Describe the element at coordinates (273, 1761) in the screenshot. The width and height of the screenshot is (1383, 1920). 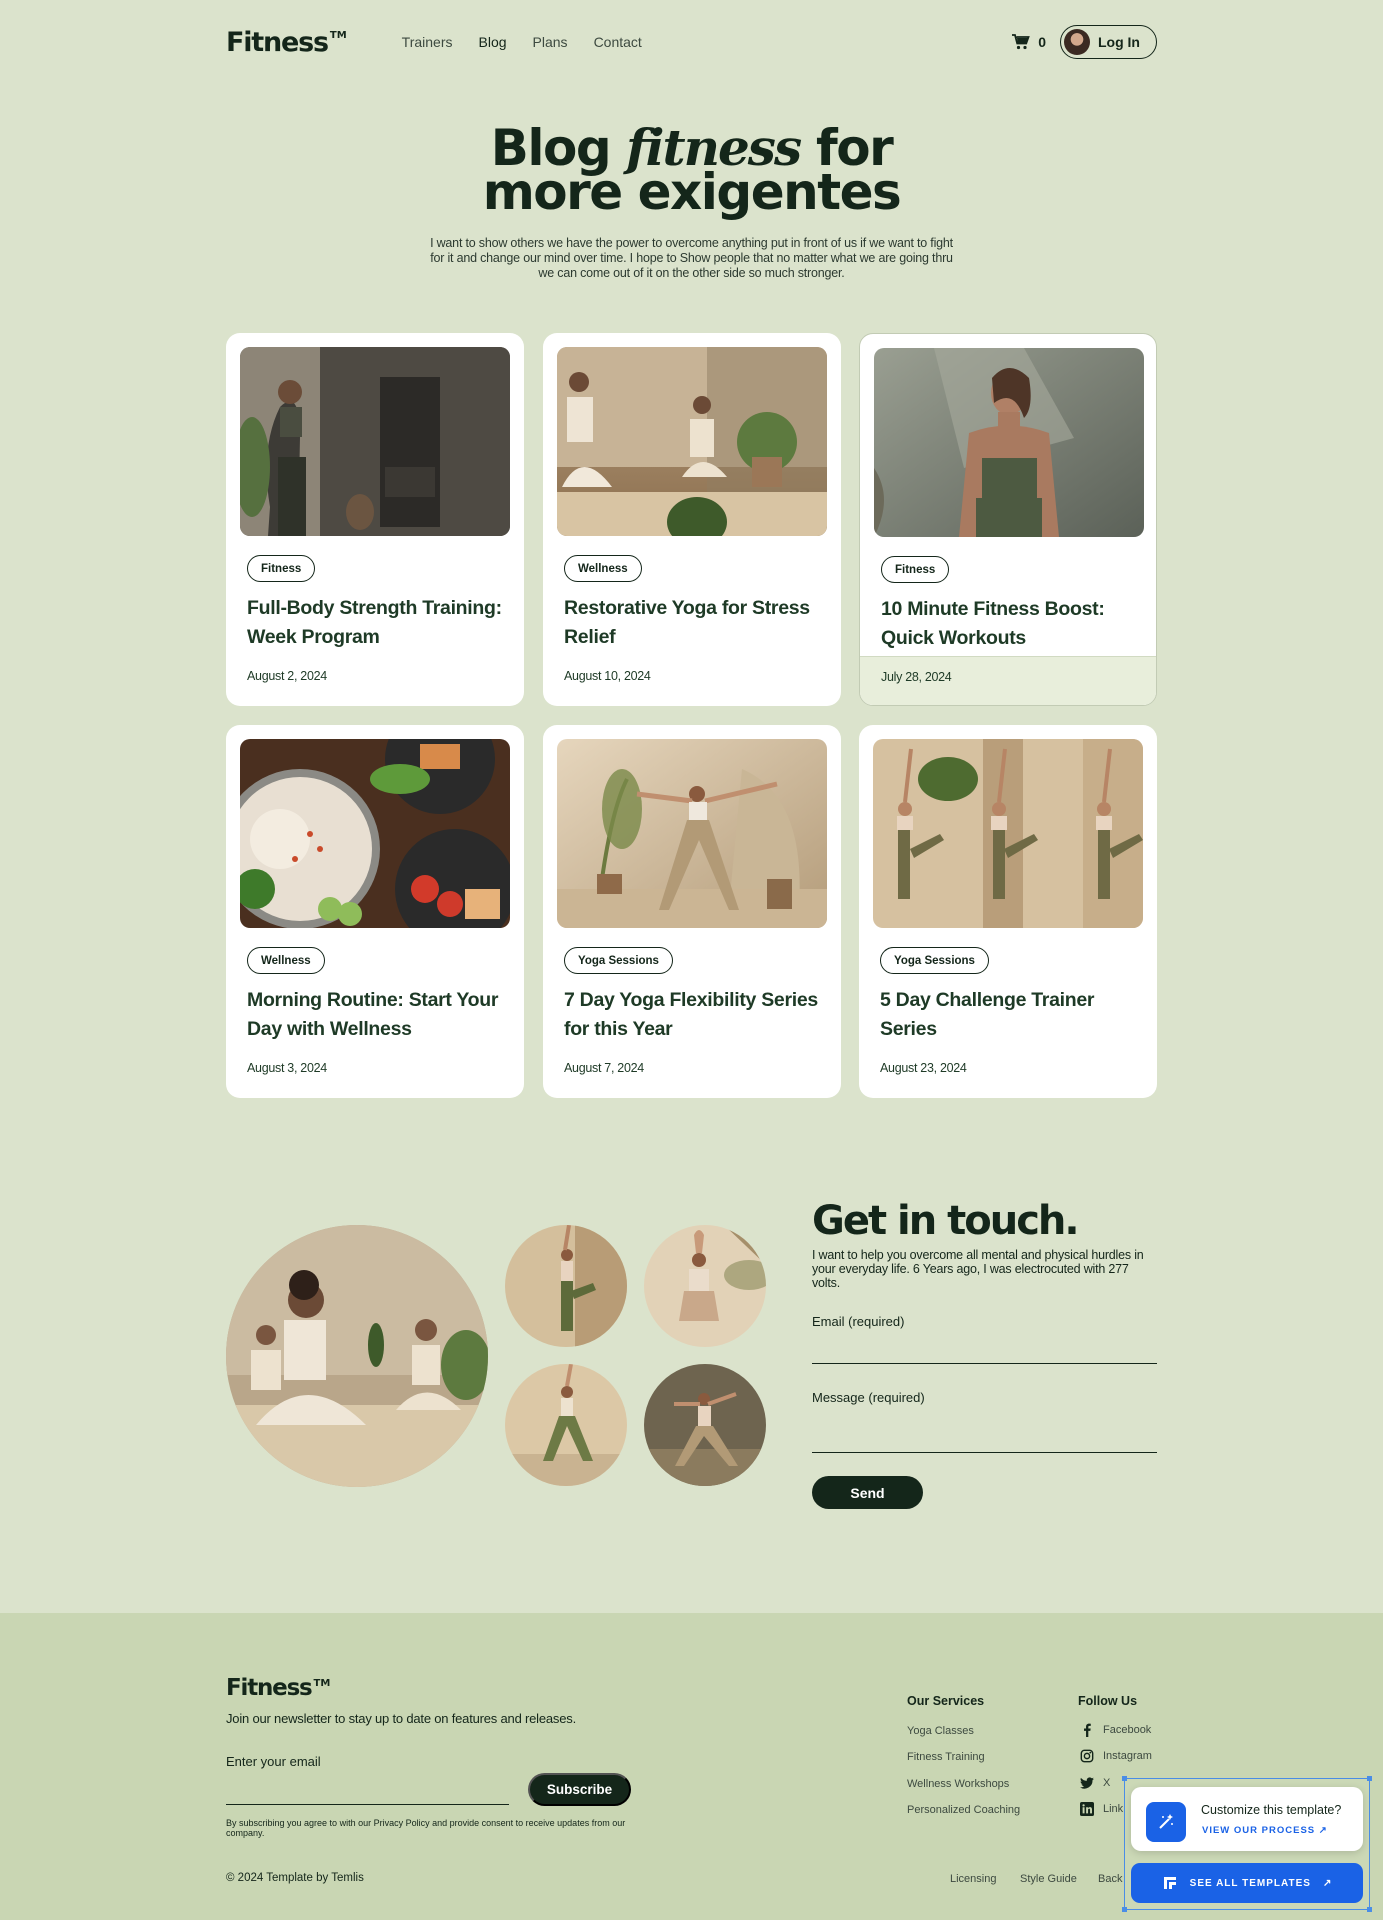
I see `newsletter-email-input: Enter your email` at that location.